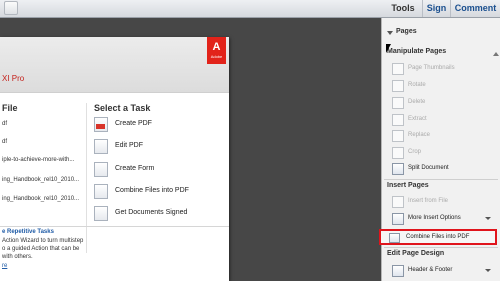 This screenshot has height=281, width=500. Describe the element at coordinates (417, 102) in the screenshot. I see `item-label: Delete` at that location.